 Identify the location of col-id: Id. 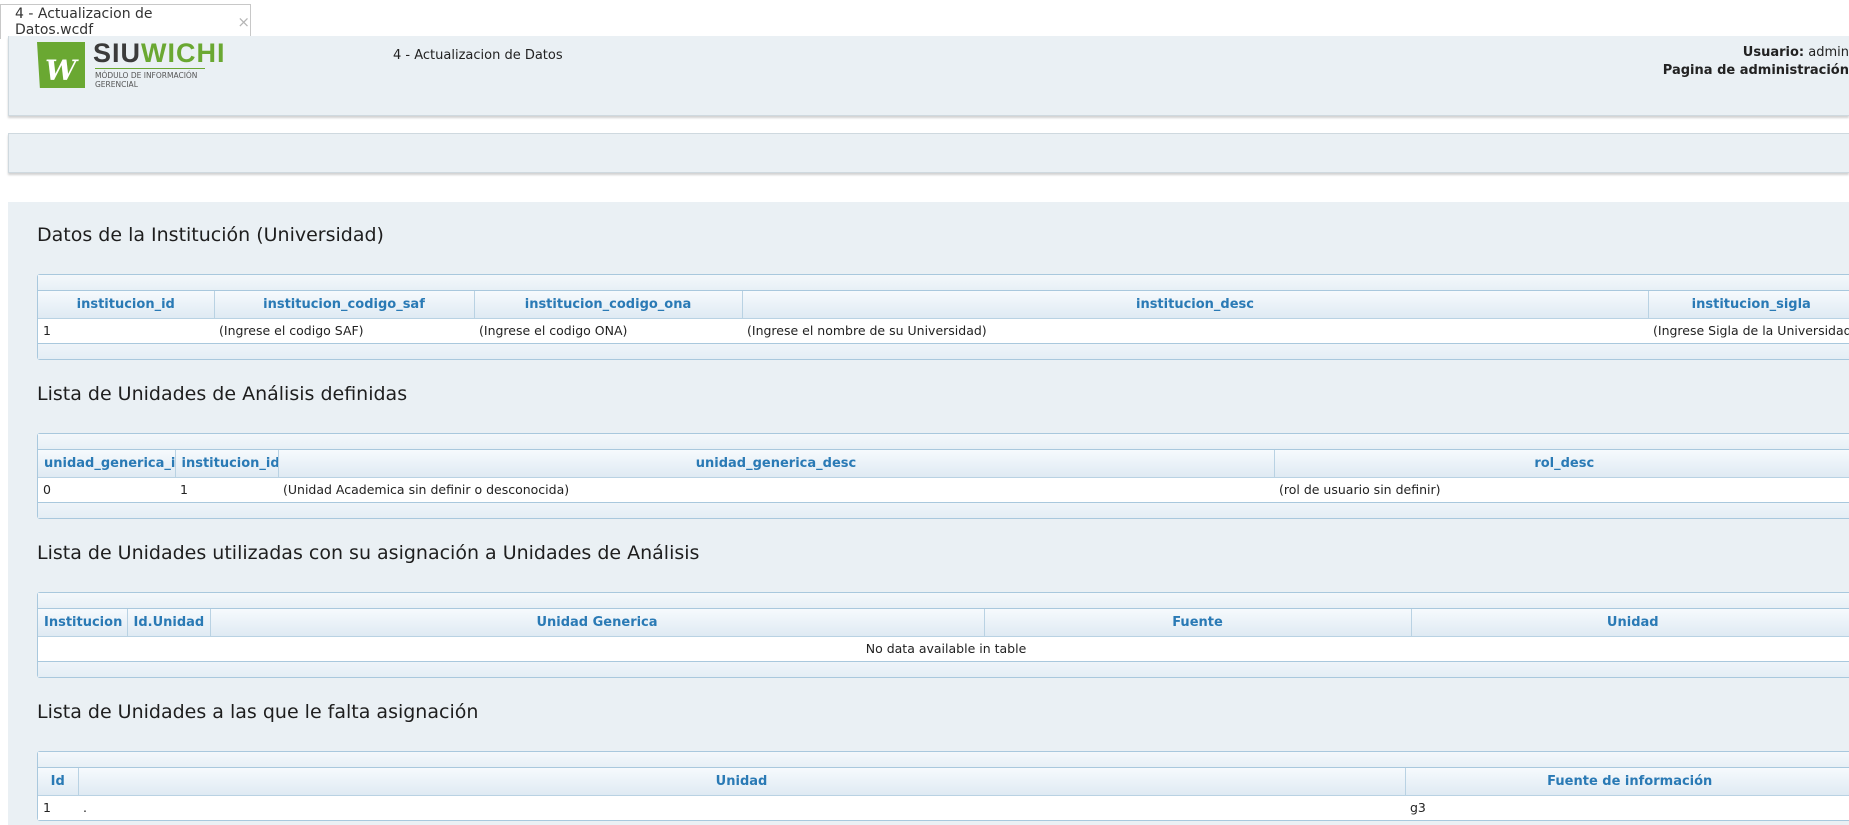
(58, 782).